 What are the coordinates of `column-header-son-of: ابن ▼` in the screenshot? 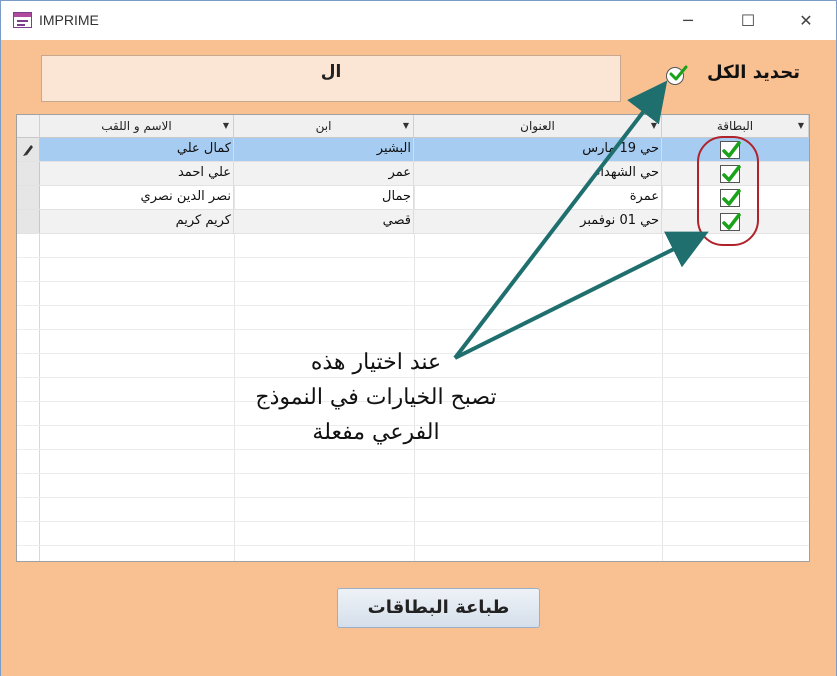 It's located at (324, 126).